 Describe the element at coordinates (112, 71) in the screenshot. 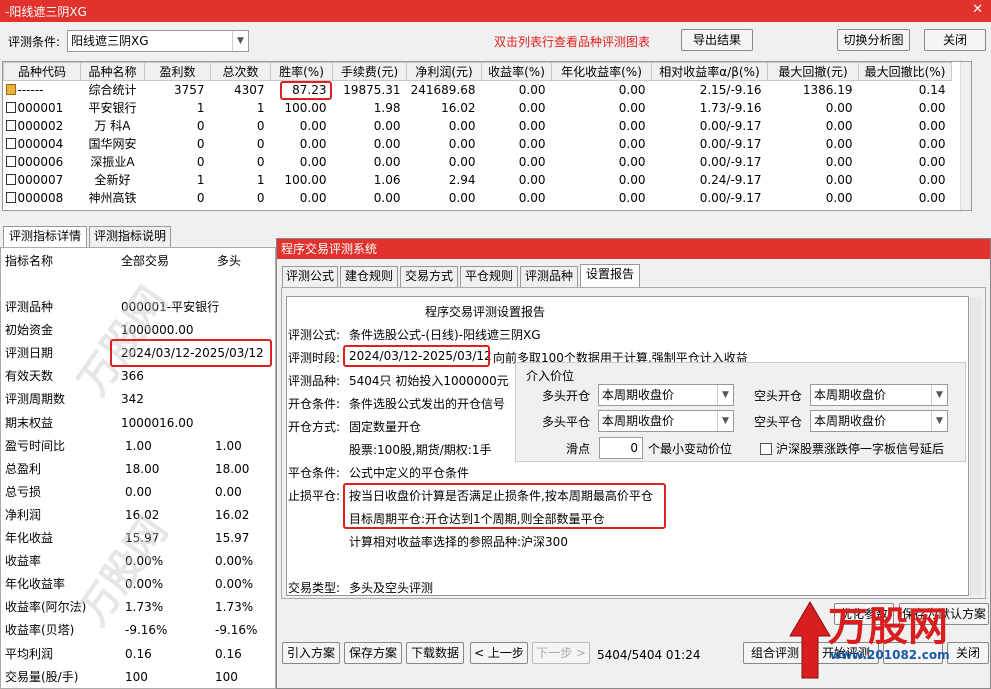

I see `grid-column-header: 品种名称` at that location.